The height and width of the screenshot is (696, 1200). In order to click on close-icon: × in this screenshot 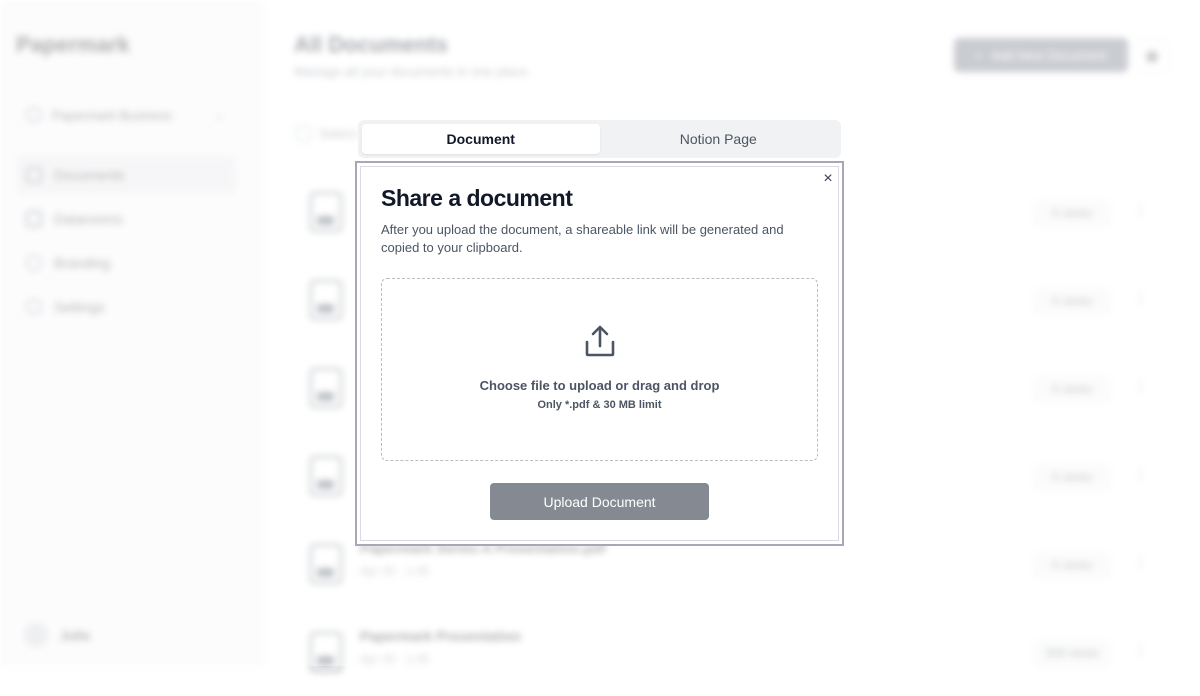, I will do `click(828, 179)`.